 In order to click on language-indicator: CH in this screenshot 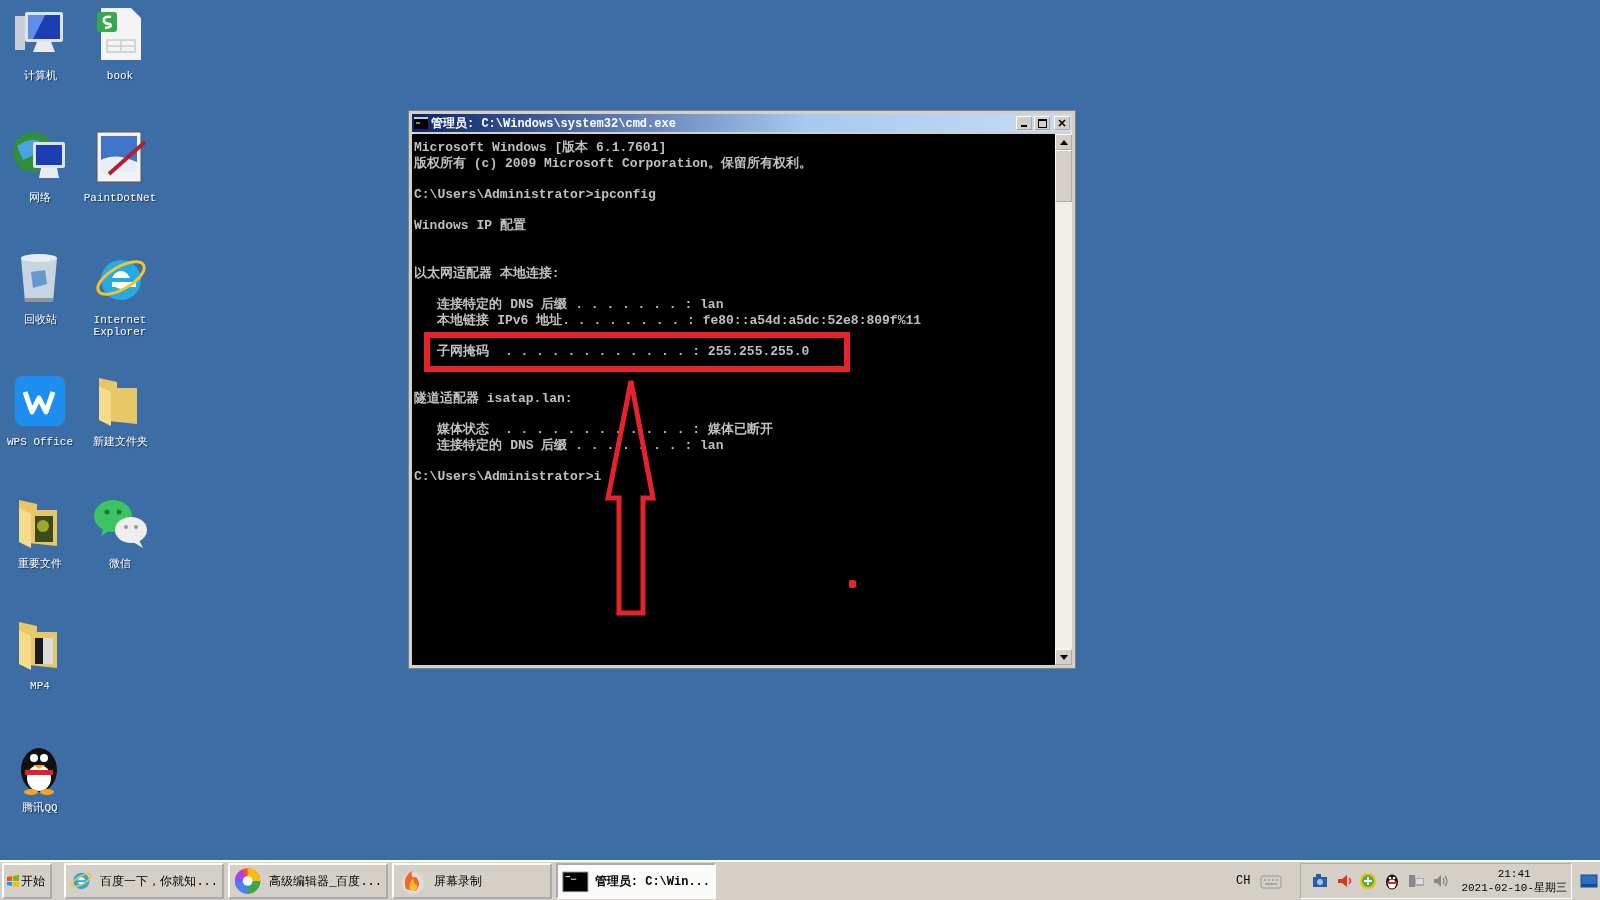, I will do `click(1243, 881)`.